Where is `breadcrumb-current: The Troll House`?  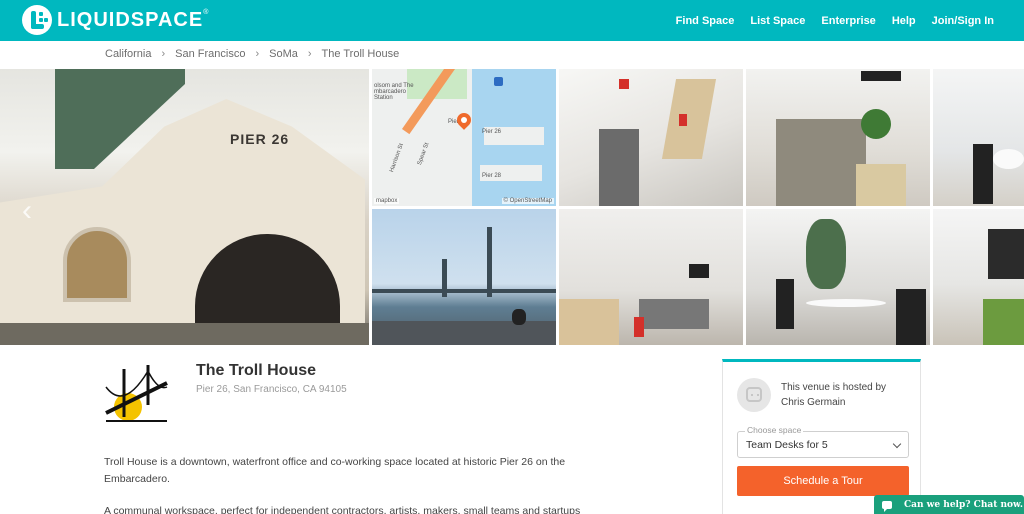
breadcrumb-current: The Troll House is located at coordinates (360, 54).